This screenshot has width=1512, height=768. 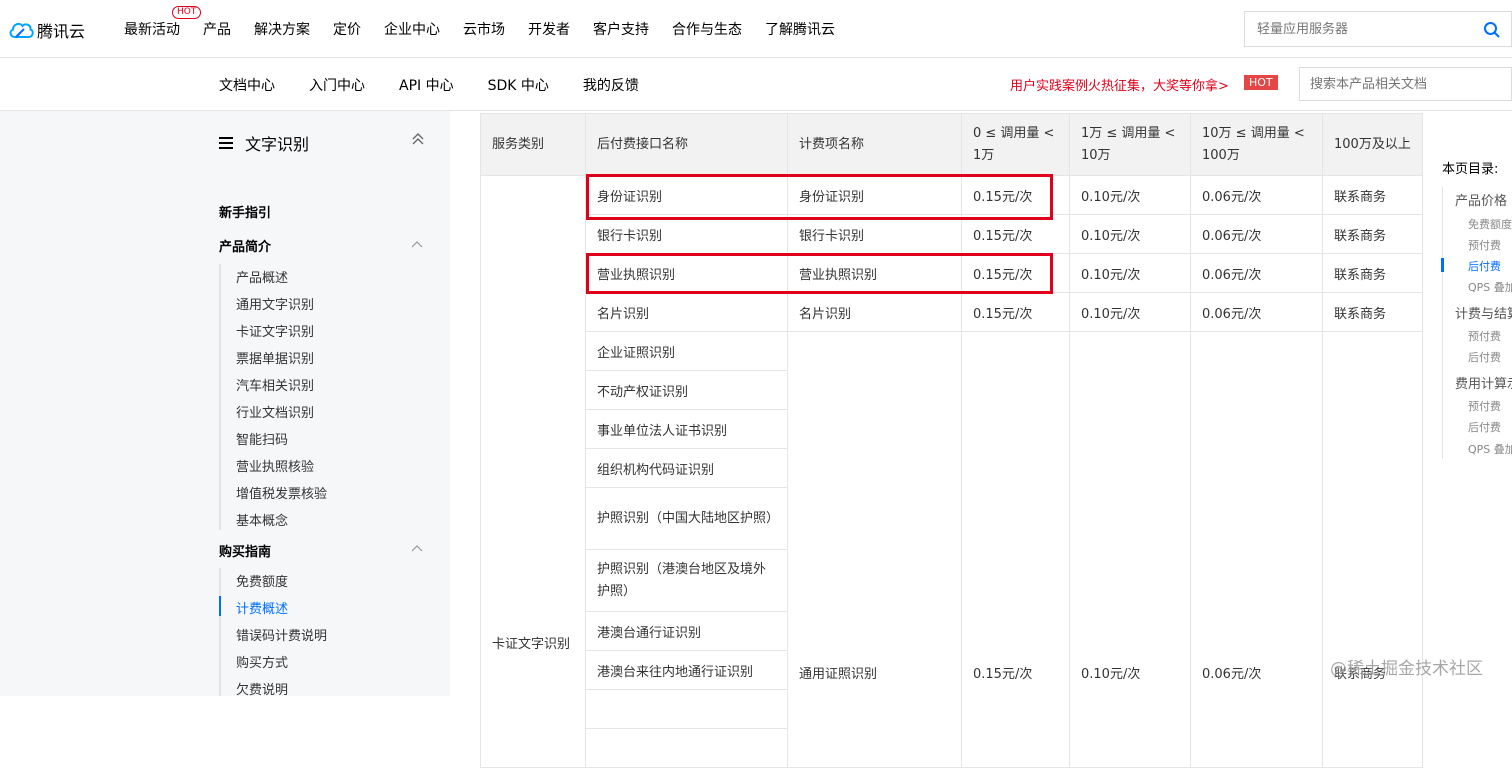 I want to click on api-name-cell: 港澳台通行证识别, so click(x=686, y=631).